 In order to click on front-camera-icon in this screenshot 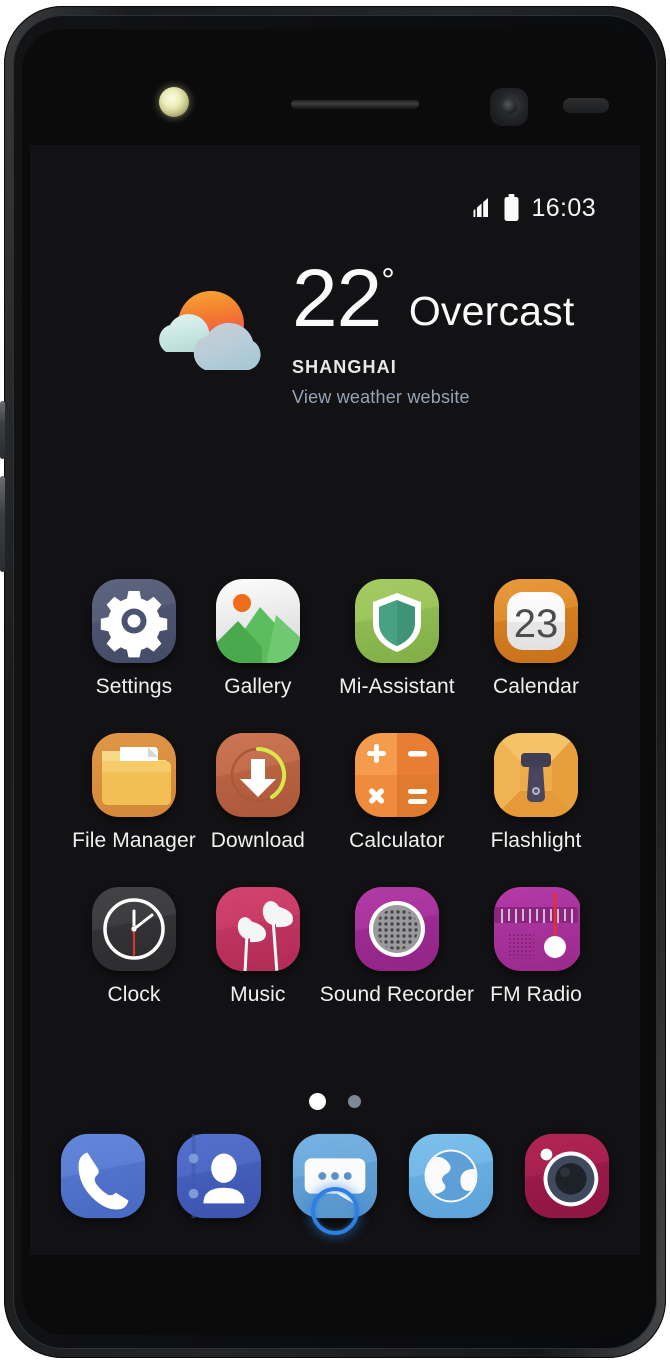, I will do `click(509, 107)`.